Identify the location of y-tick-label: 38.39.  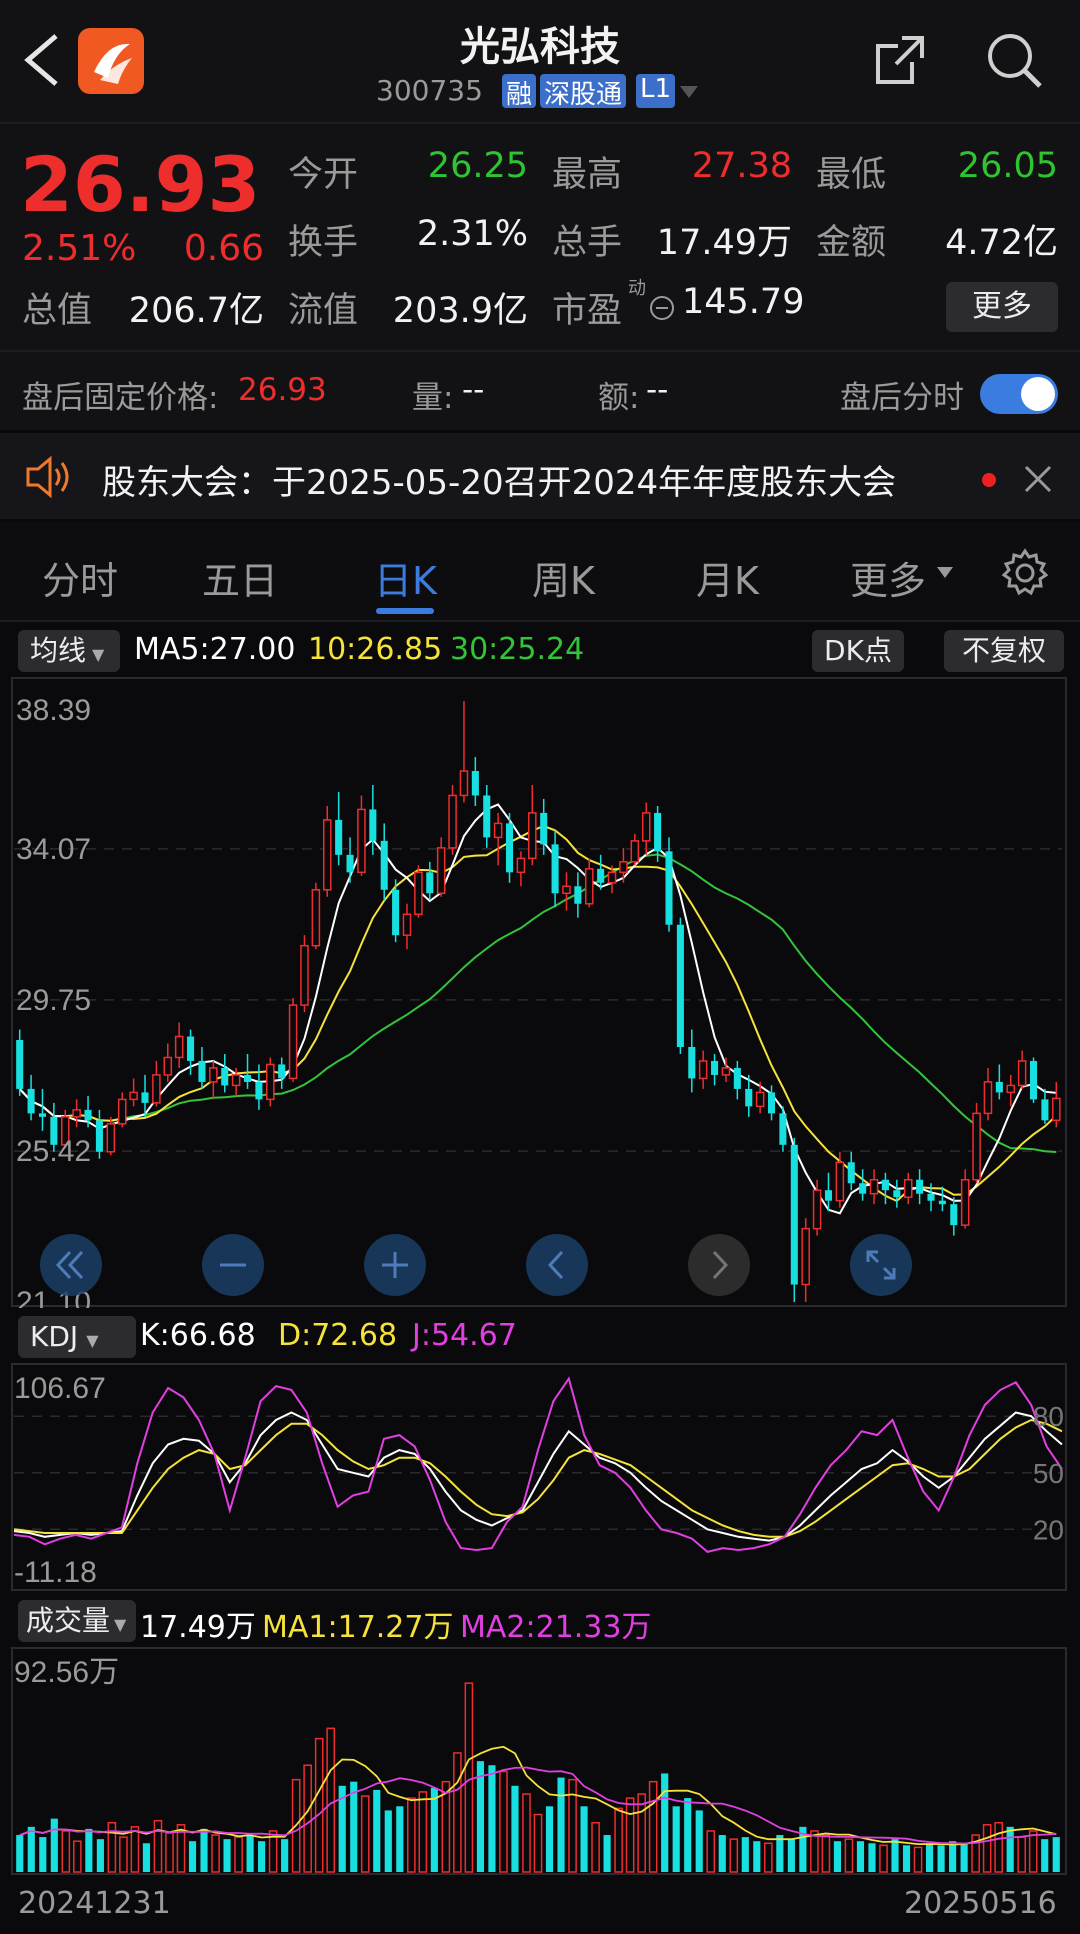
(53, 710).